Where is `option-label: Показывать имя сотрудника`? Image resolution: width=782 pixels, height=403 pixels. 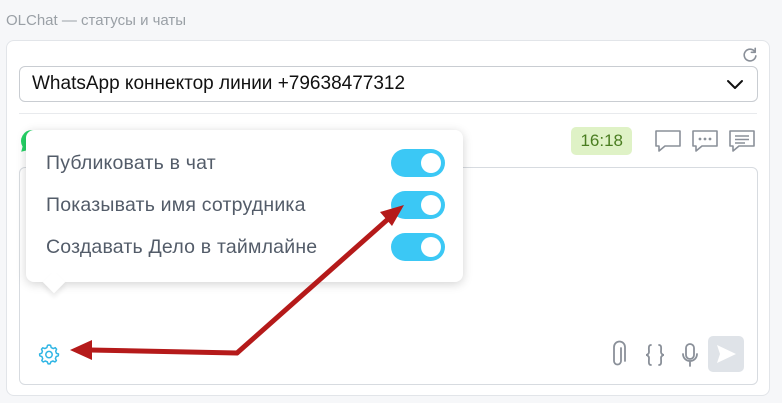
option-label: Показывать имя сотрудника is located at coordinates (176, 204).